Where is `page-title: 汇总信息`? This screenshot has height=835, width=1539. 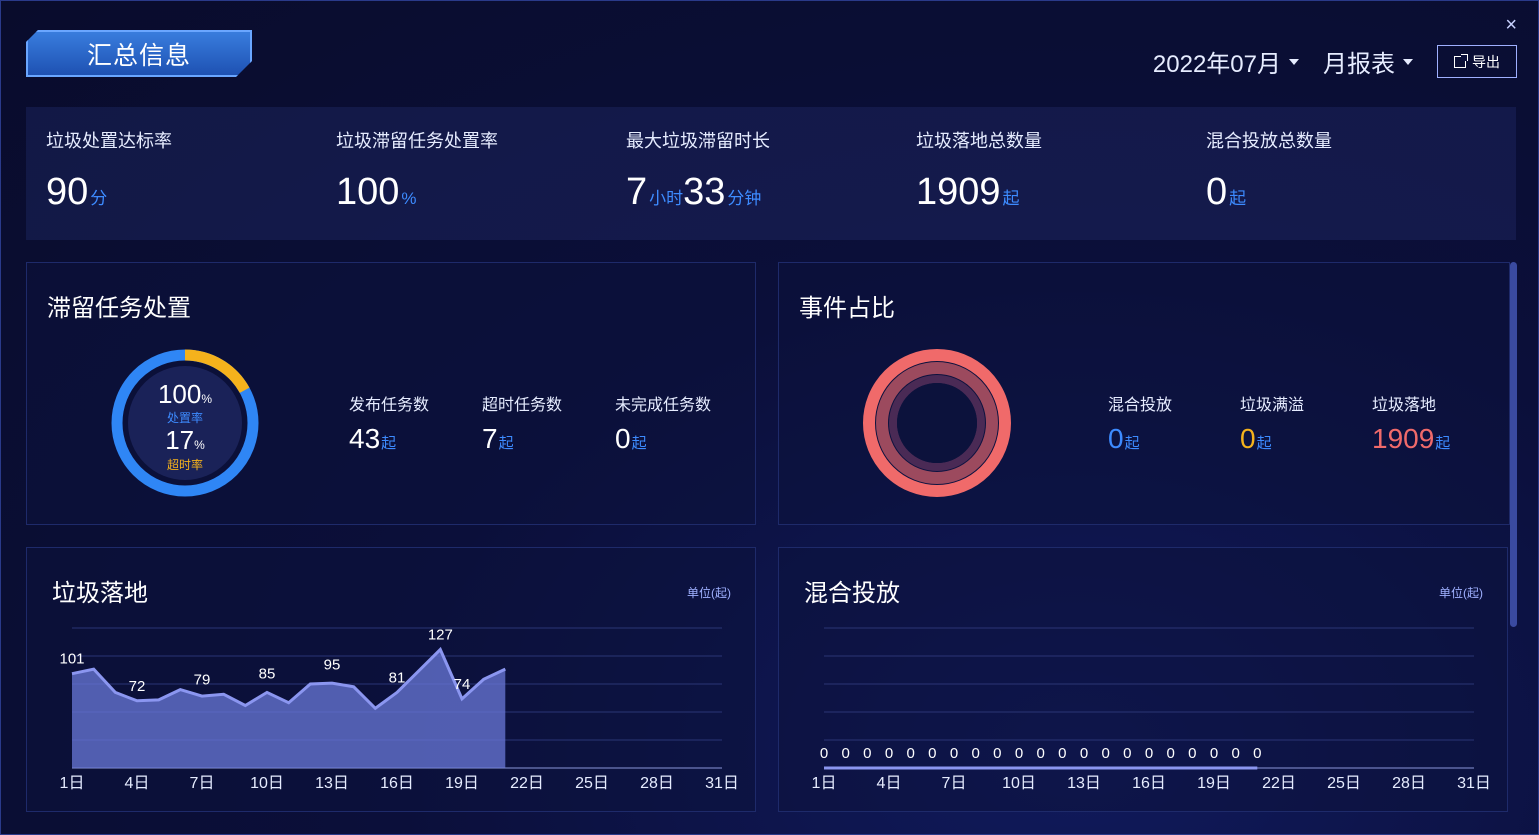 page-title: 汇总信息 is located at coordinates (139, 53).